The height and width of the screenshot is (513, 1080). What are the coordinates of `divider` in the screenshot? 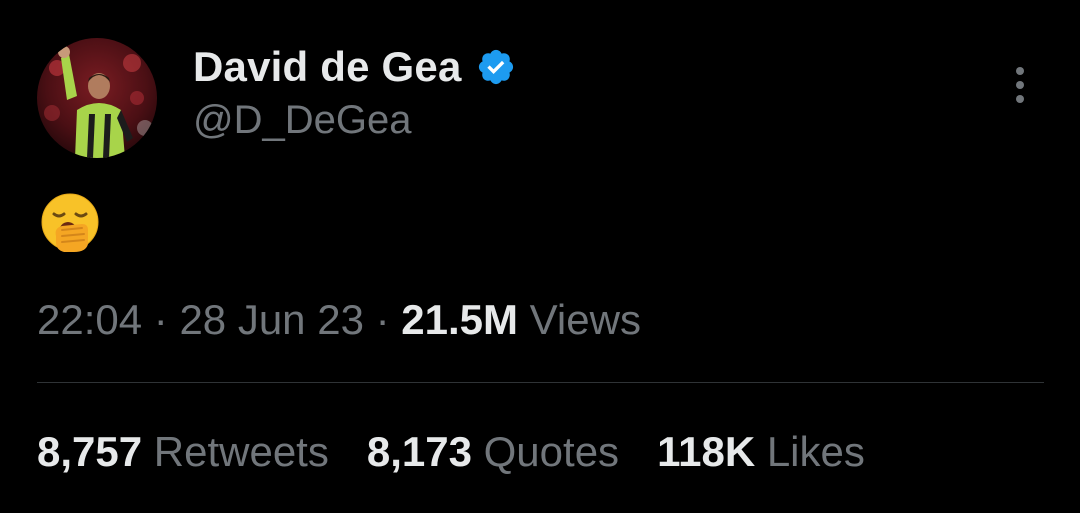 It's located at (540, 382).